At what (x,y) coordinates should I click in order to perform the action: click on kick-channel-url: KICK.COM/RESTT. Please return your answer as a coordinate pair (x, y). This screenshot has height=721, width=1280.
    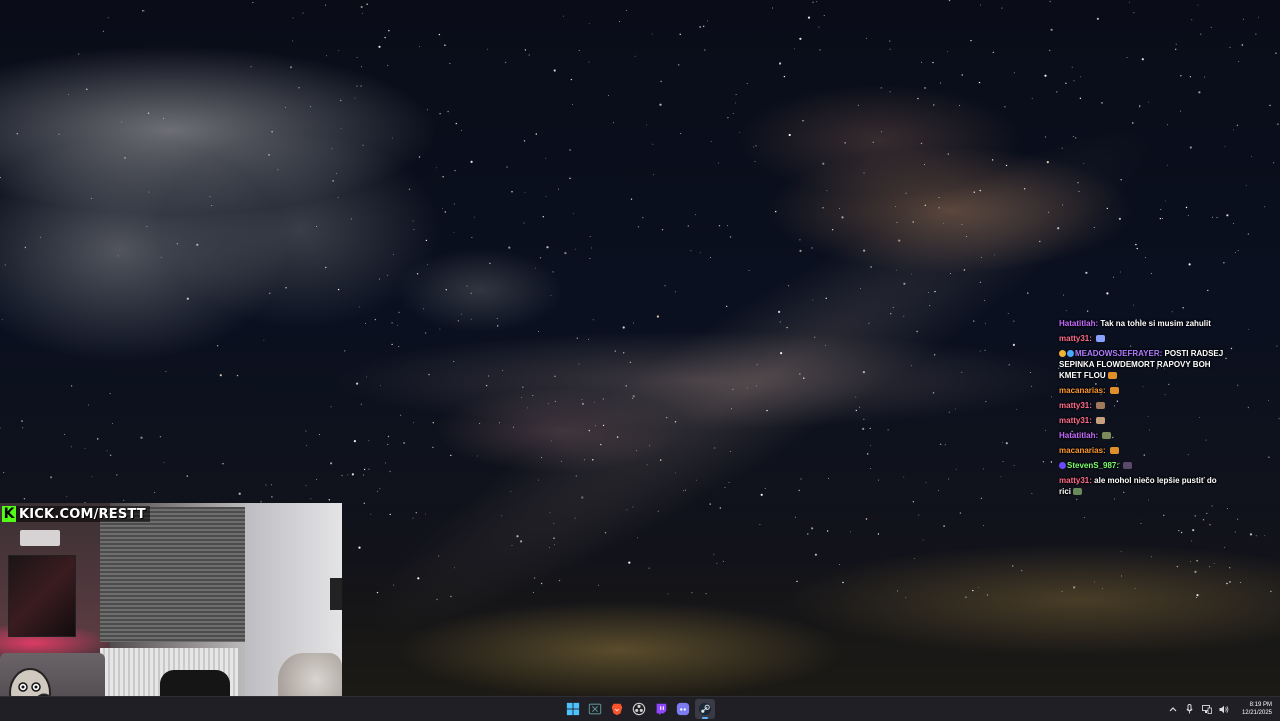
    Looking at the image, I should click on (82, 514).